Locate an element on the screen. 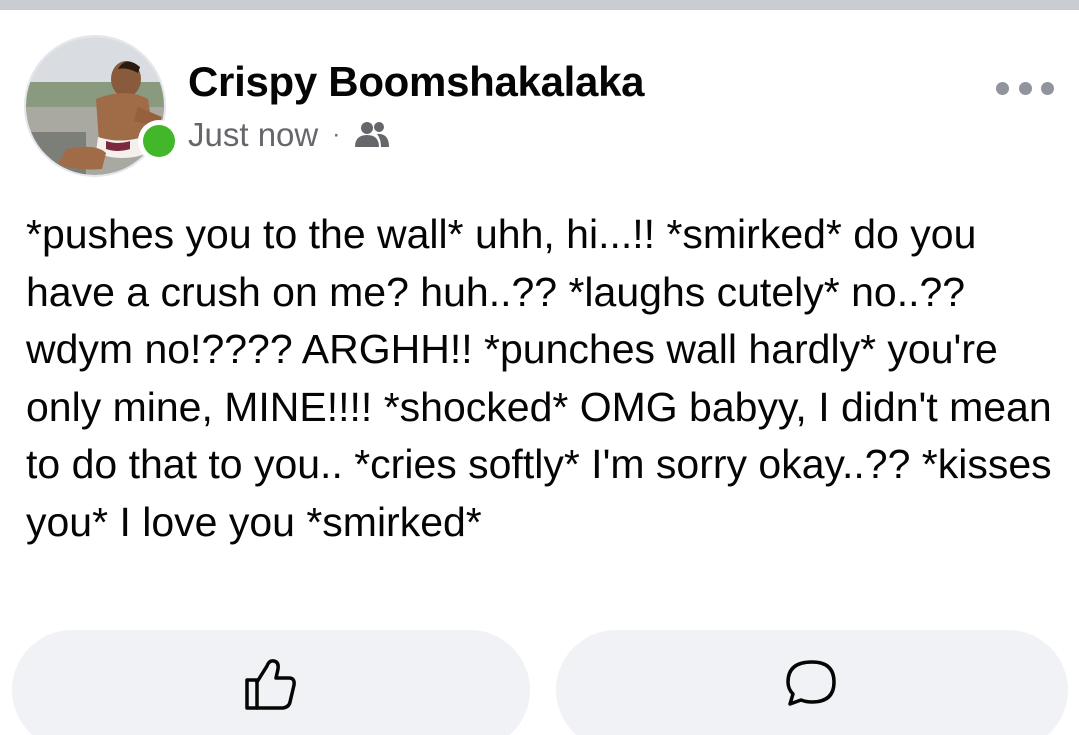  comment-button is located at coordinates (812, 682).